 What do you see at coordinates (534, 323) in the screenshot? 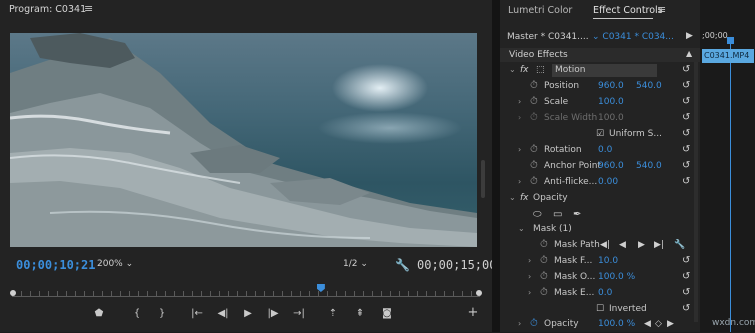
I see `stopwatch-active-icon: ⏱` at bounding box center [534, 323].